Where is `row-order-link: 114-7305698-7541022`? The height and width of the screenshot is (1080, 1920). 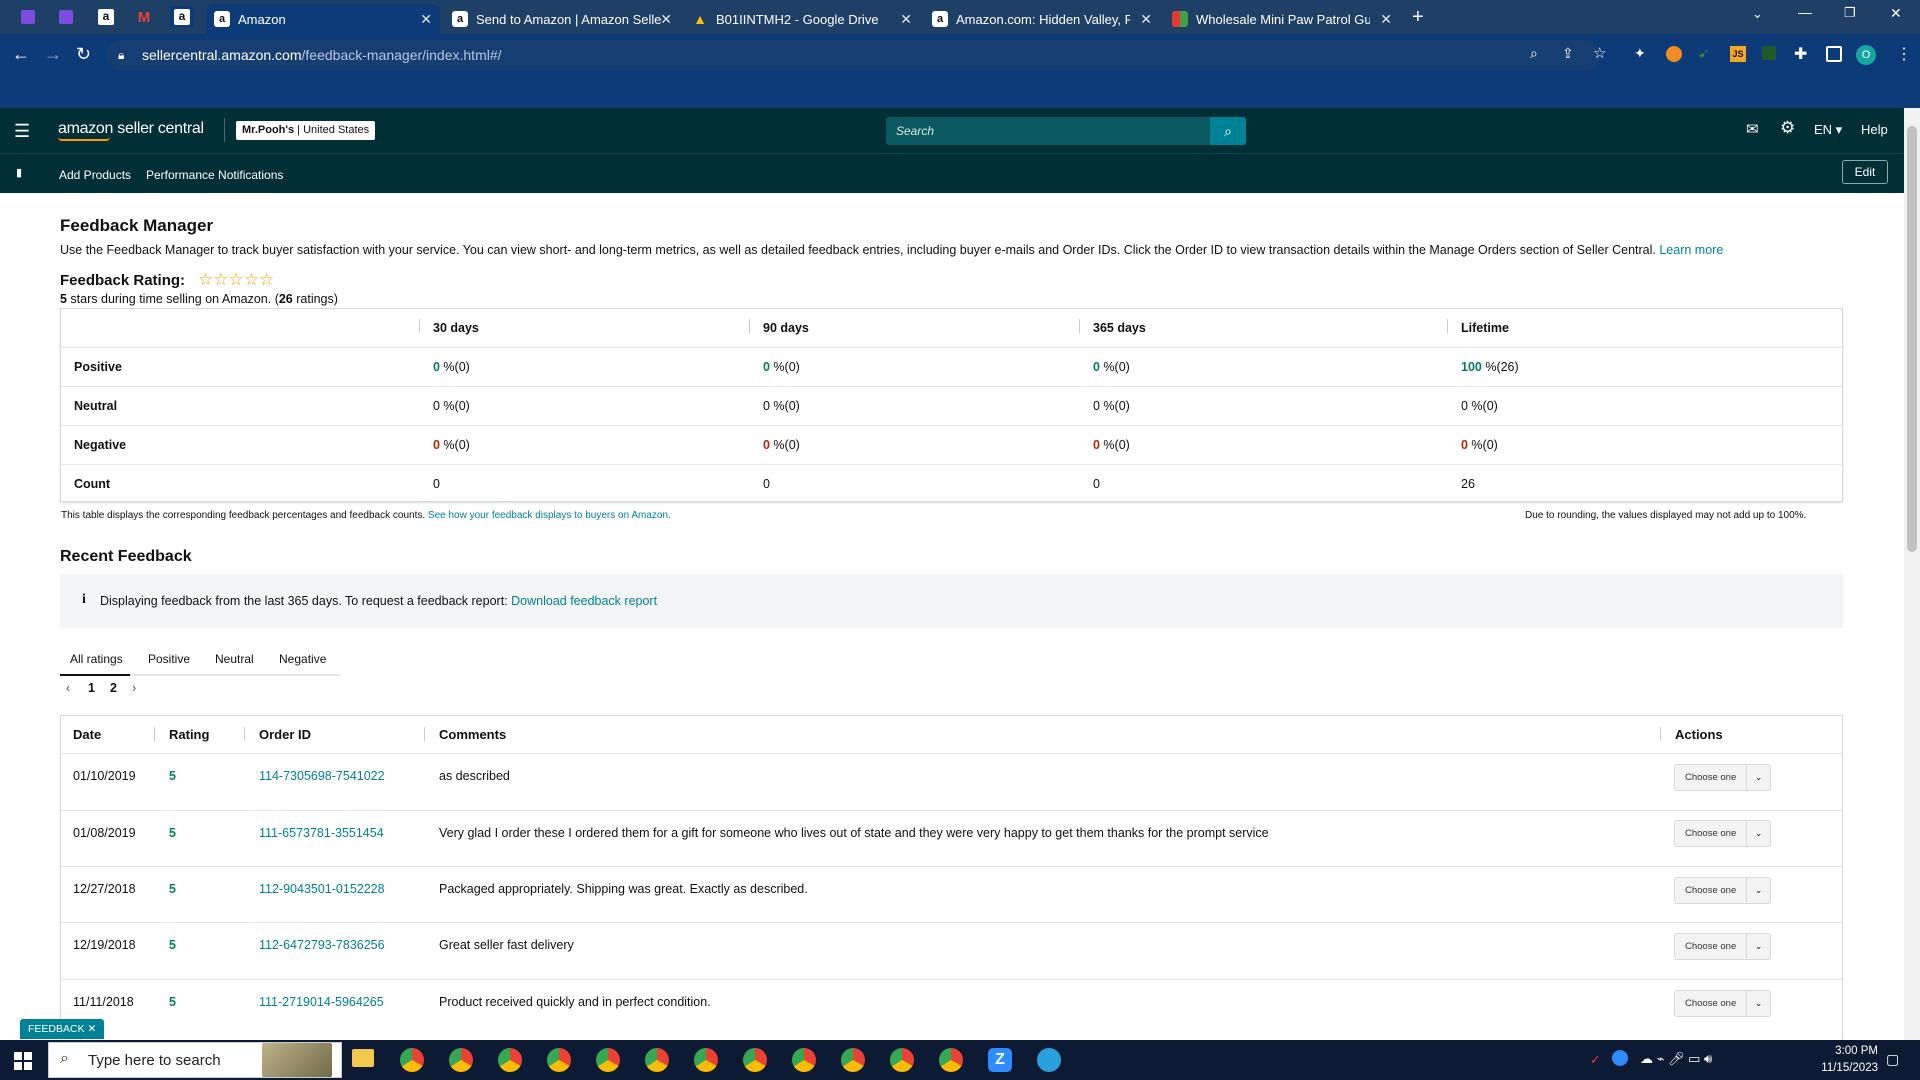 row-order-link: 114-7305698-7541022 is located at coordinates (322, 776).